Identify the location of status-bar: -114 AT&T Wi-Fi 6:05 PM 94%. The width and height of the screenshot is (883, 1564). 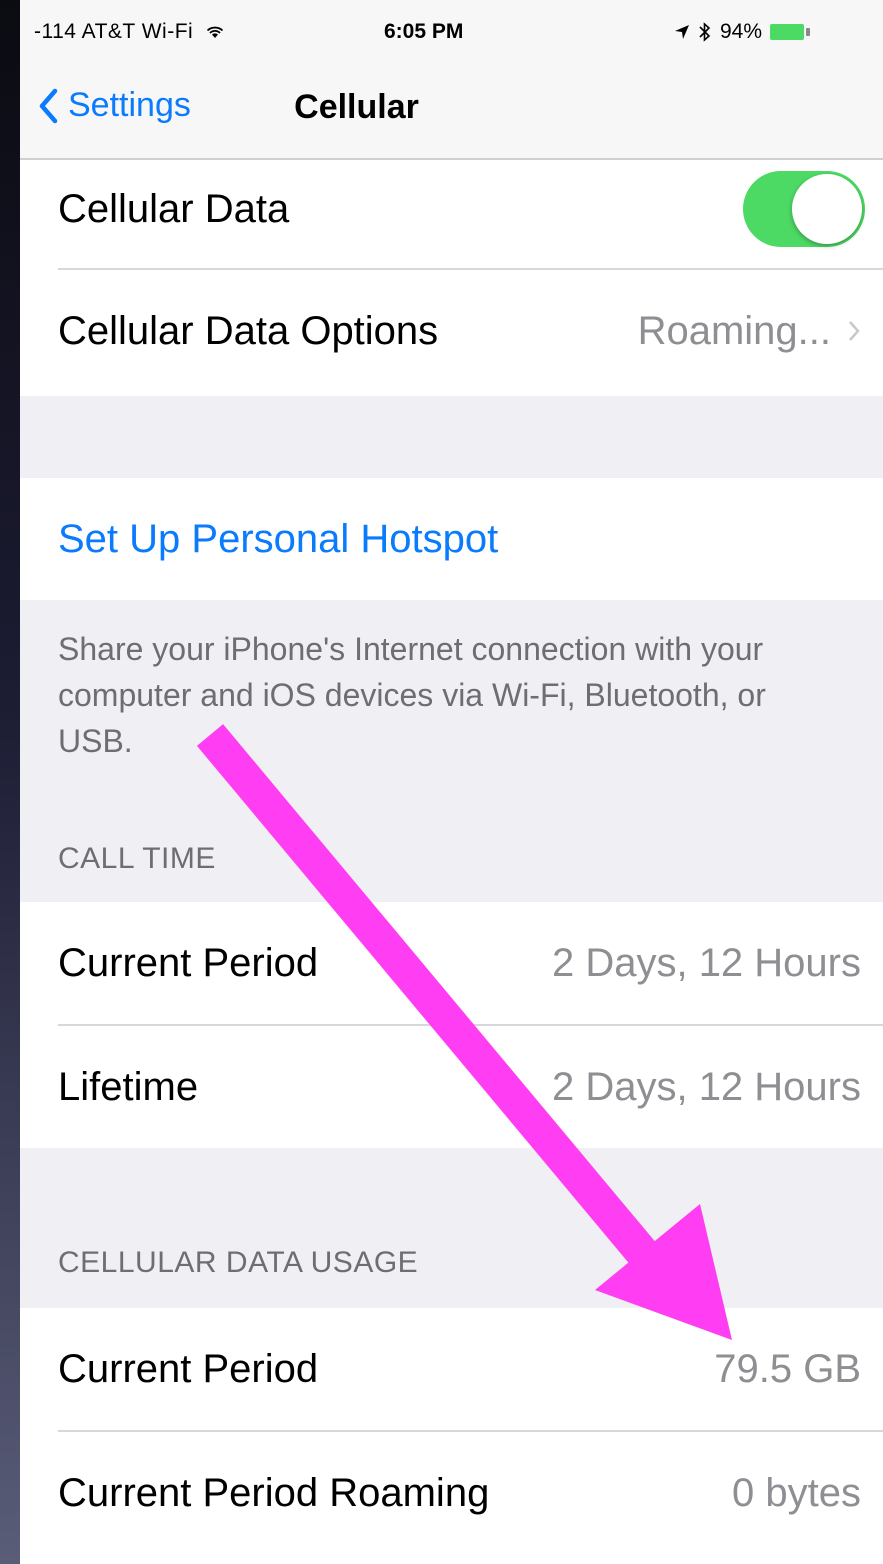
(451, 31).